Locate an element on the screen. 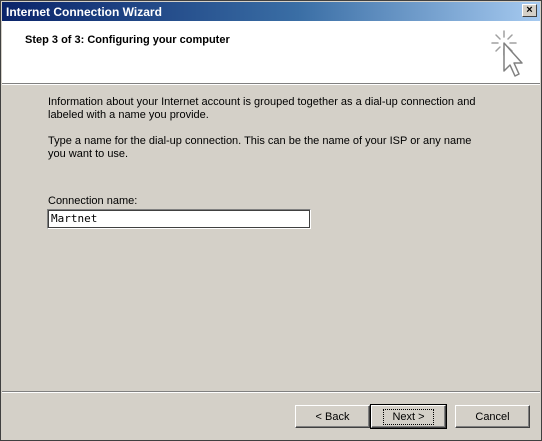  window-title: Internet Connection Wizard is located at coordinates (84, 12).